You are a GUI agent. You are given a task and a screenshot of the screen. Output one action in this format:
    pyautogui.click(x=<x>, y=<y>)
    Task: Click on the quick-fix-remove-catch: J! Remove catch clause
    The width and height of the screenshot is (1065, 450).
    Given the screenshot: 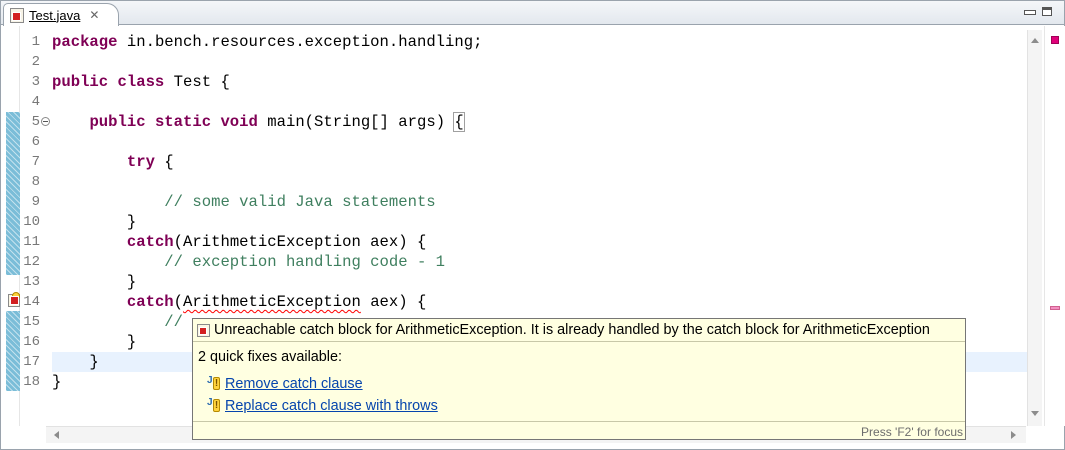 What is the action you would take?
    pyautogui.click(x=284, y=384)
    